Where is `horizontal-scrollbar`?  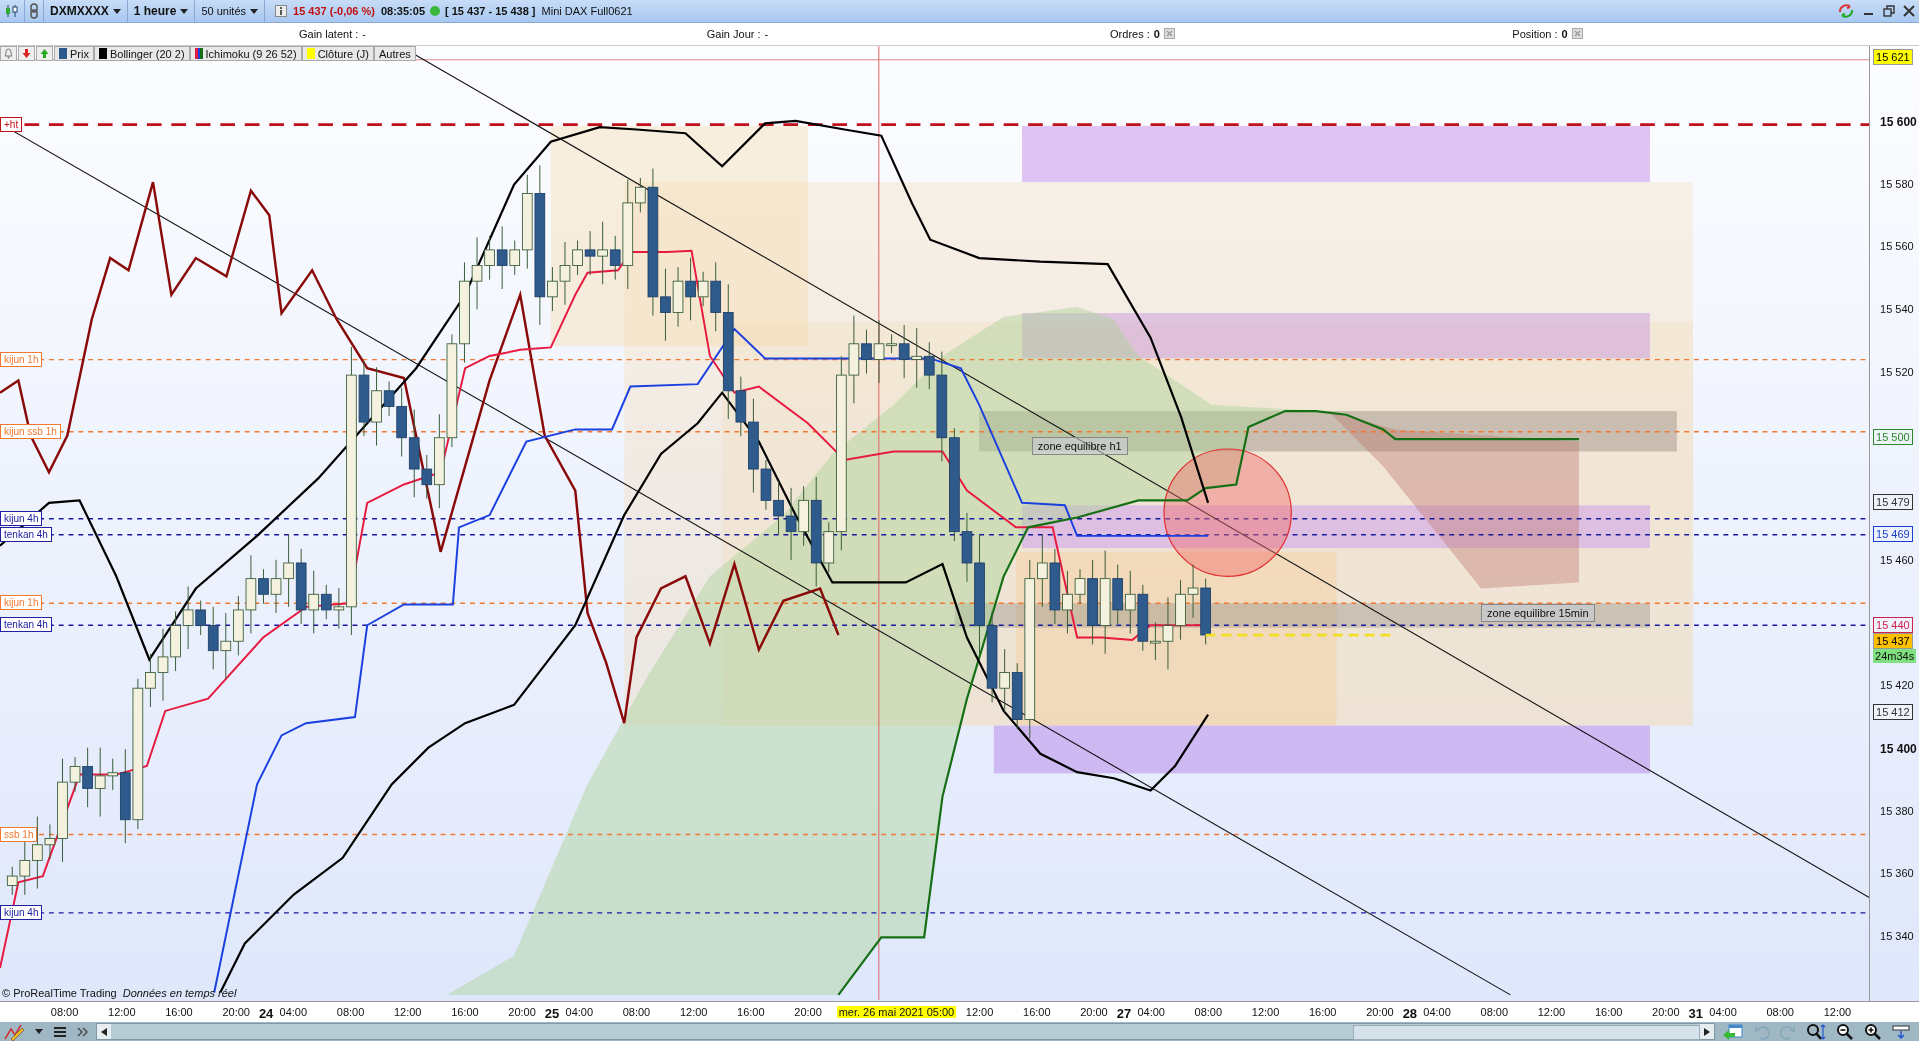 horizontal-scrollbar is located at coordinates (905, 1031).